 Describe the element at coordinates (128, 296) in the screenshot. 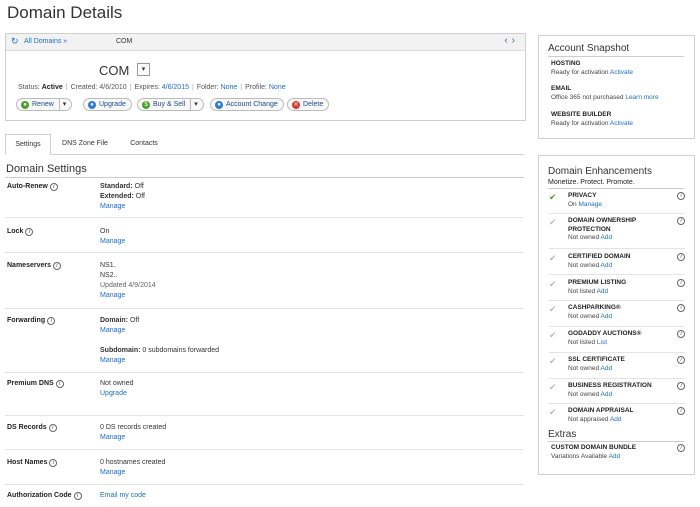

I see `nameservers-manage-link: Manage` at that location.